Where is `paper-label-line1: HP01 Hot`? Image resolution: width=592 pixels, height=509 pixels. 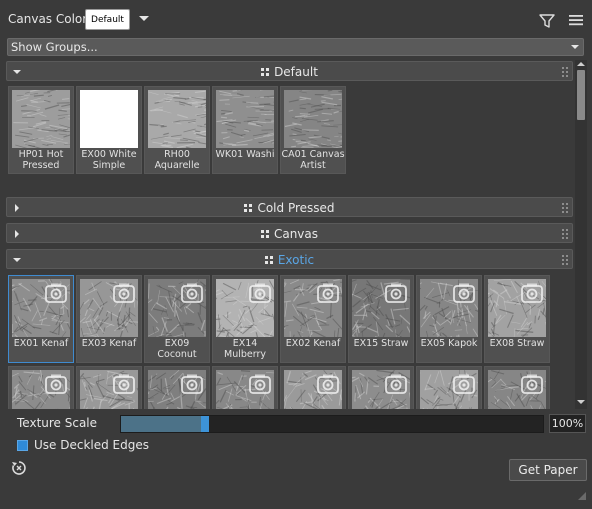 paper-label-line1: HP01 Hot is located at coordinates (41, 154).